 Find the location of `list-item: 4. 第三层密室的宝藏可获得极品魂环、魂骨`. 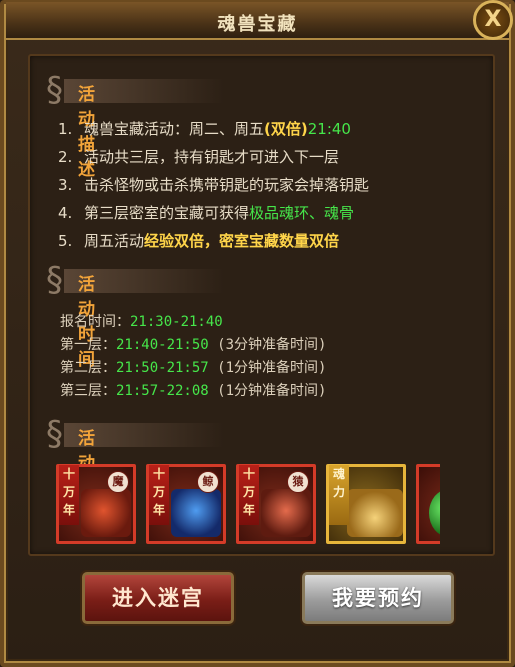

list-item: 4. 第三层密室的宝藏可获得极品魂环、魂骨 is located at coordinates (206, 213).